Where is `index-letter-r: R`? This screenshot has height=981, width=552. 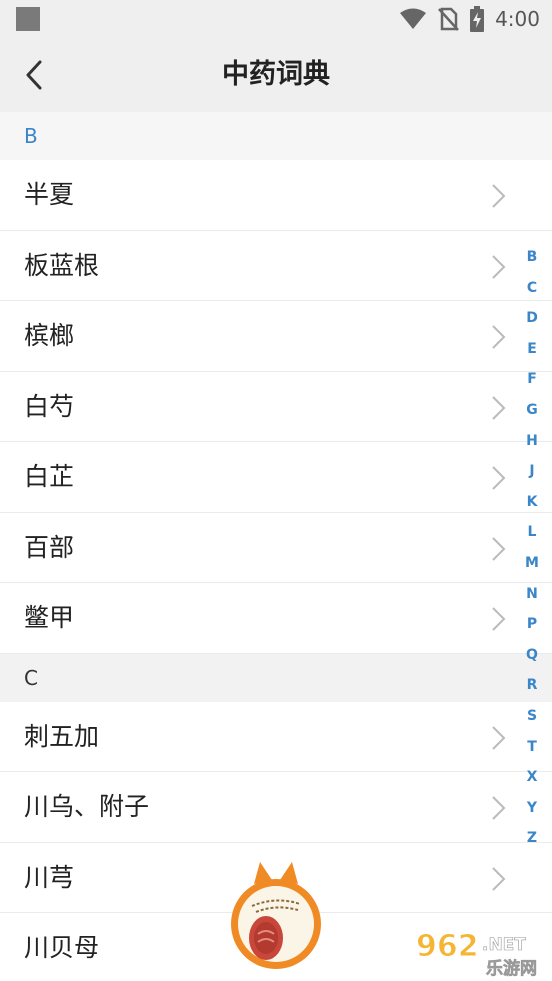 index-letter-r: R is located at coordinates (532, 685).